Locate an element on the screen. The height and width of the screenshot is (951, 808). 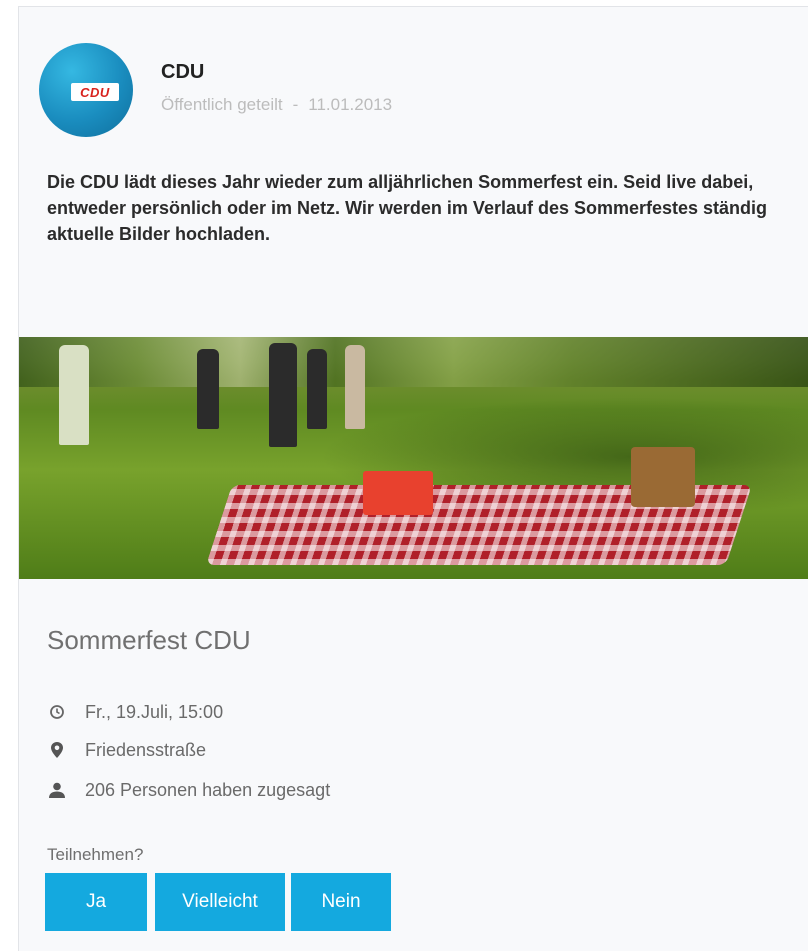
picnic-basket is located at coordinates (663, 477).